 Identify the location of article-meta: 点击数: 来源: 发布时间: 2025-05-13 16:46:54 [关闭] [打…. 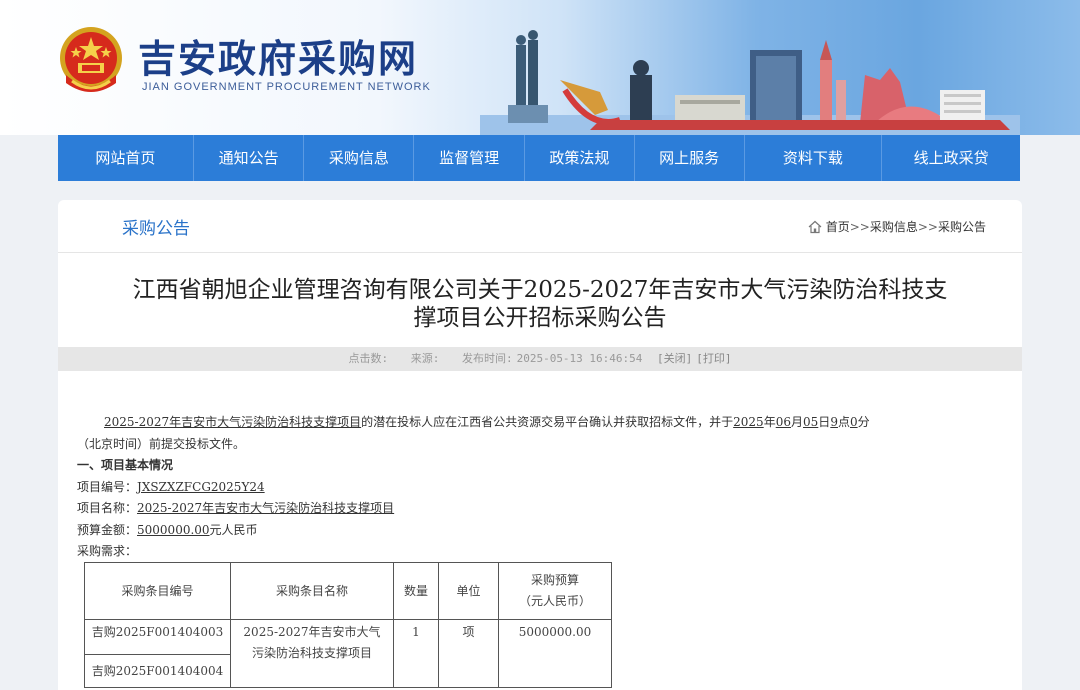
(540, 359).